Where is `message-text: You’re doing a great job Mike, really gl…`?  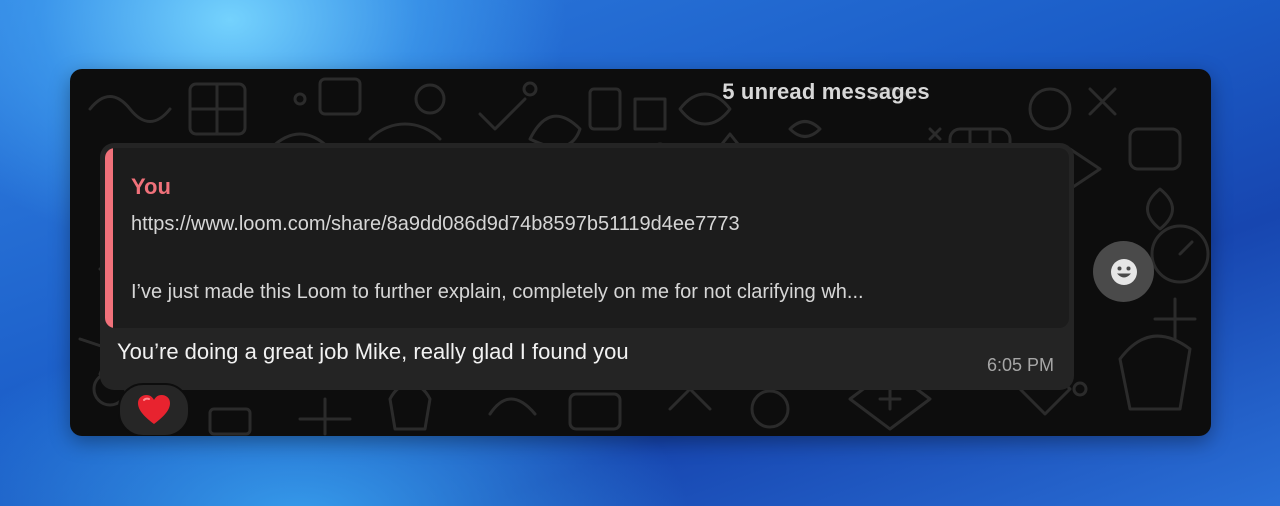 message-text: You’re doing a great job Mike, really gl… is located at coordinates (373, 351).